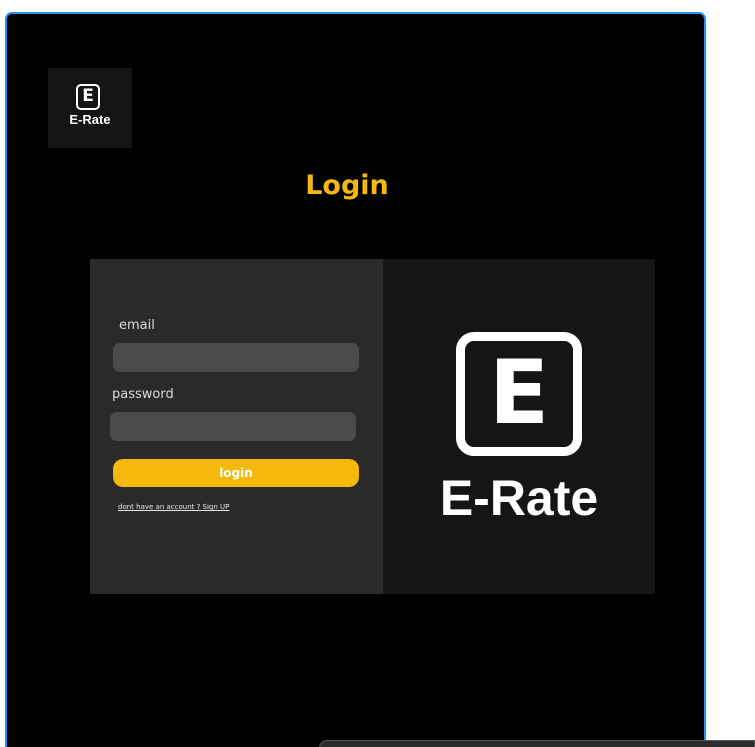  I want to click on logo-name: E-Rate, so click(90, 119).